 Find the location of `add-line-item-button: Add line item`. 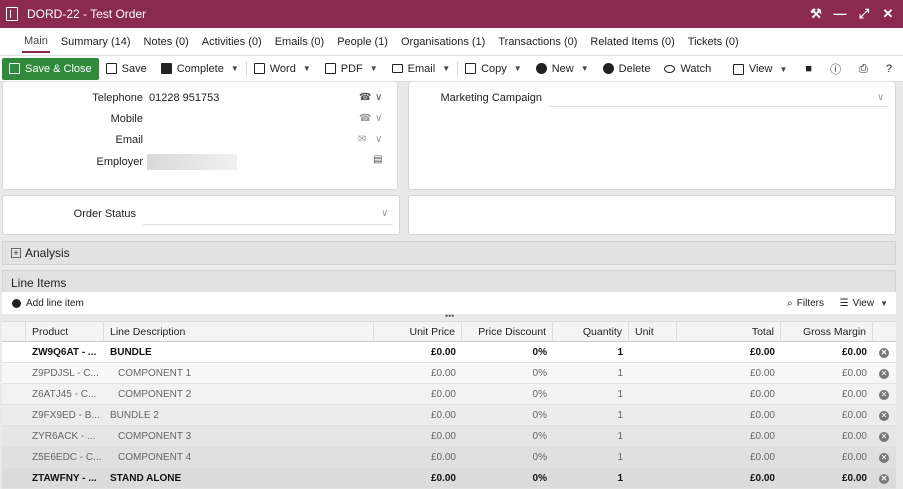

add-line-item-button: Add line item is located at coordinates (48, 303).